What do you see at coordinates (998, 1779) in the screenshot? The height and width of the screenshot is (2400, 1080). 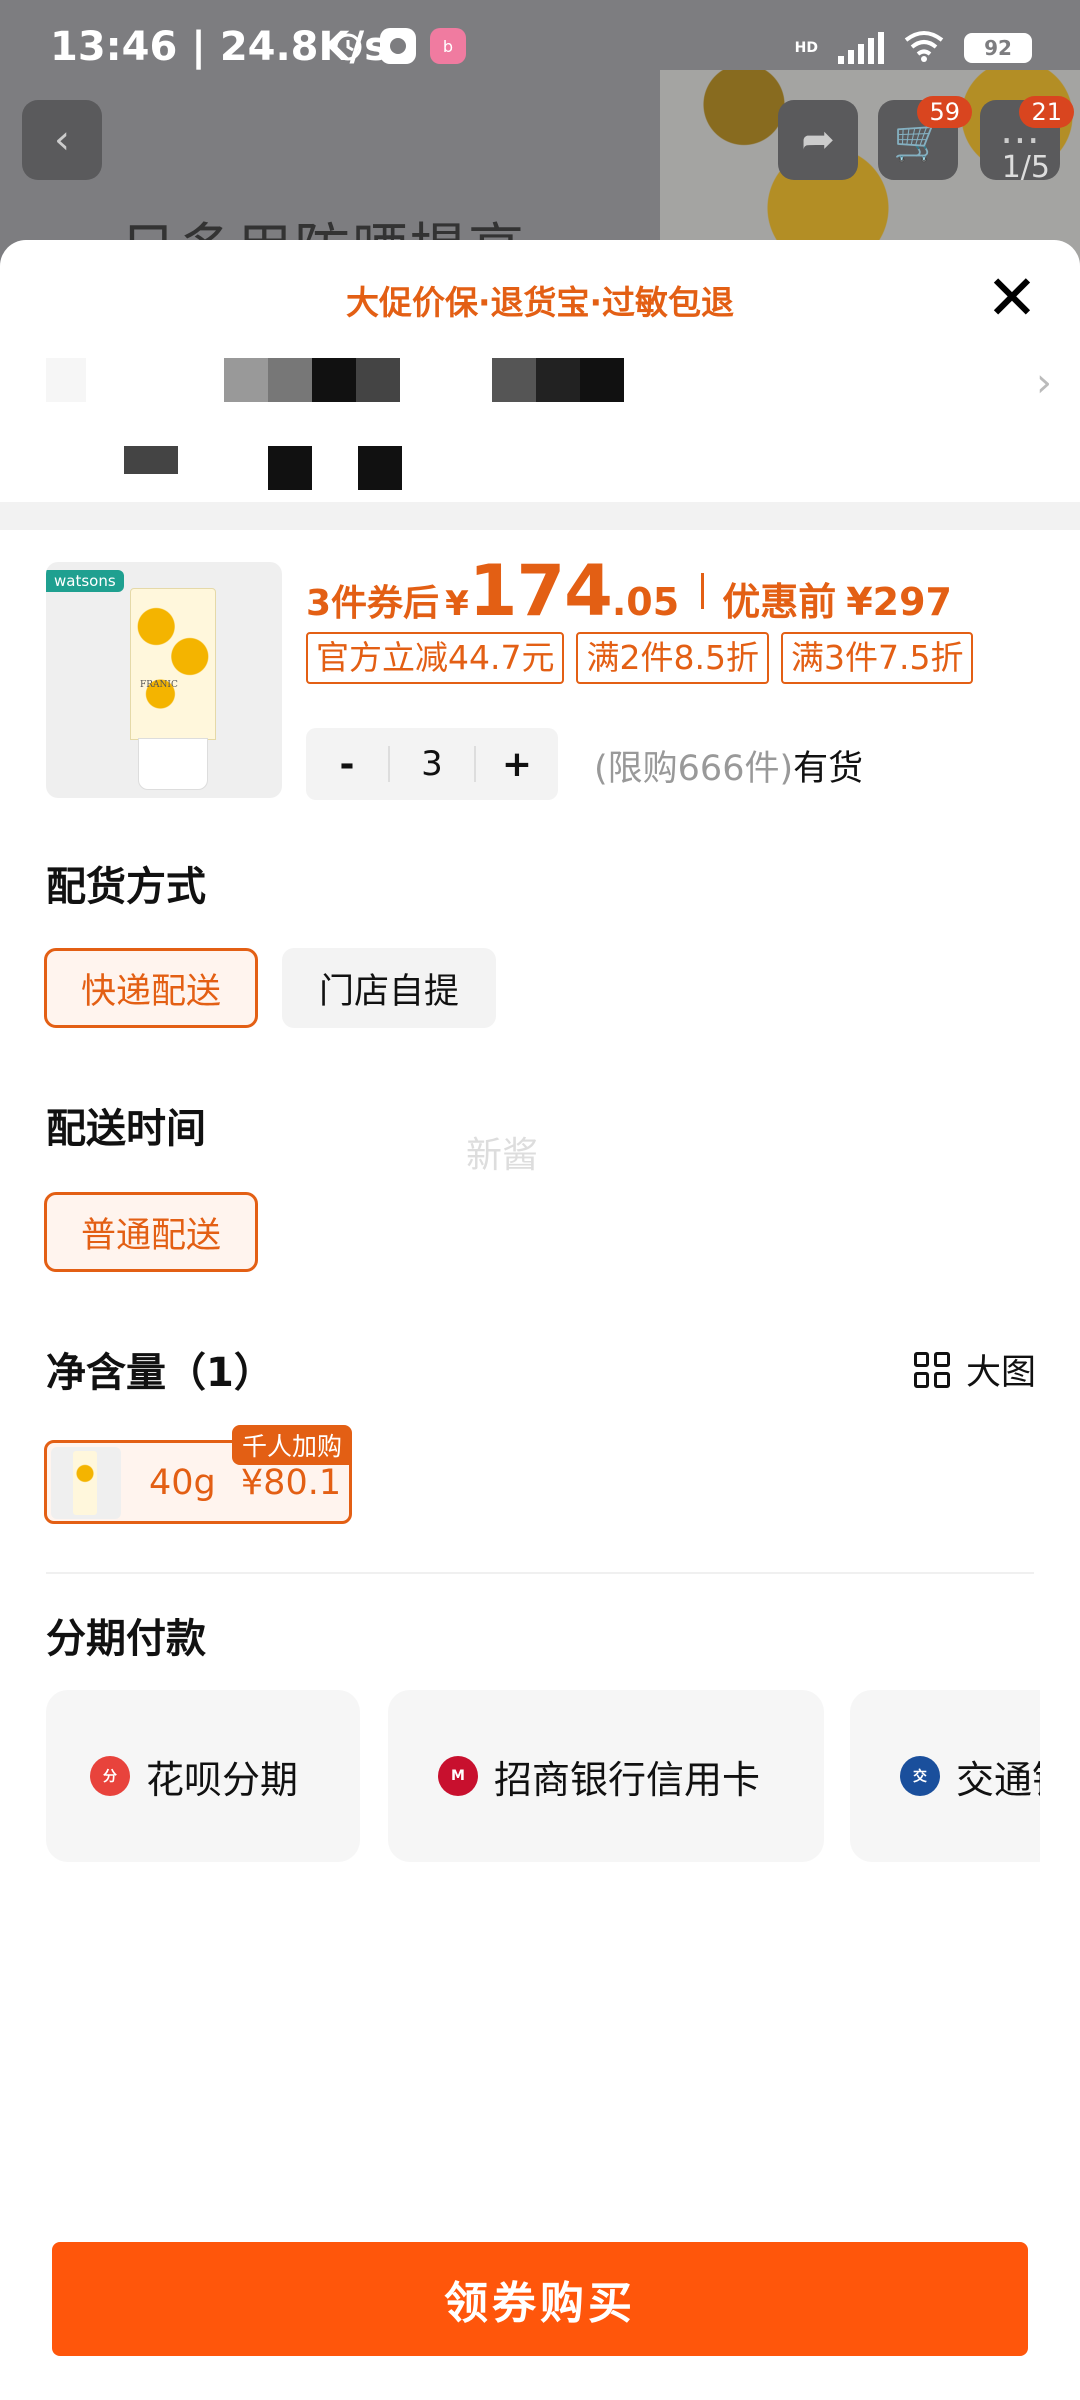 I see `installment-label: 交通银行信用卡` at bounding box center [998, 1779].